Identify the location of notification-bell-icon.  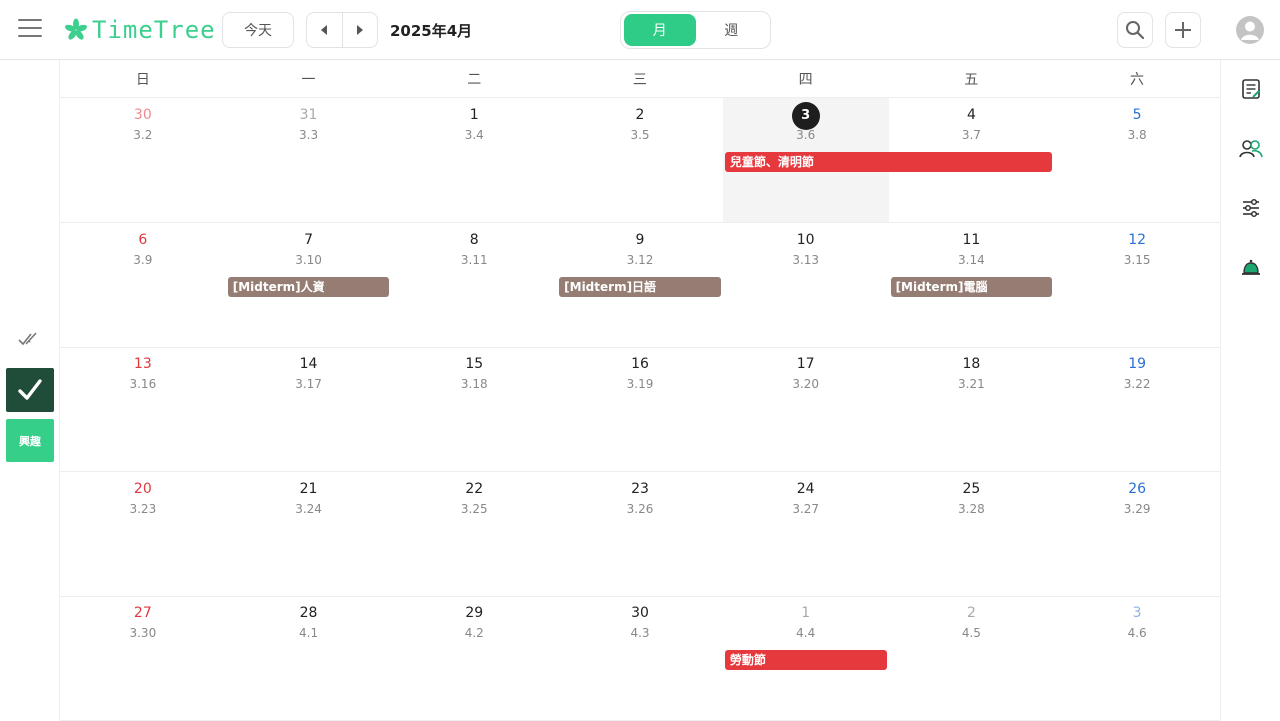
(1251, 268).